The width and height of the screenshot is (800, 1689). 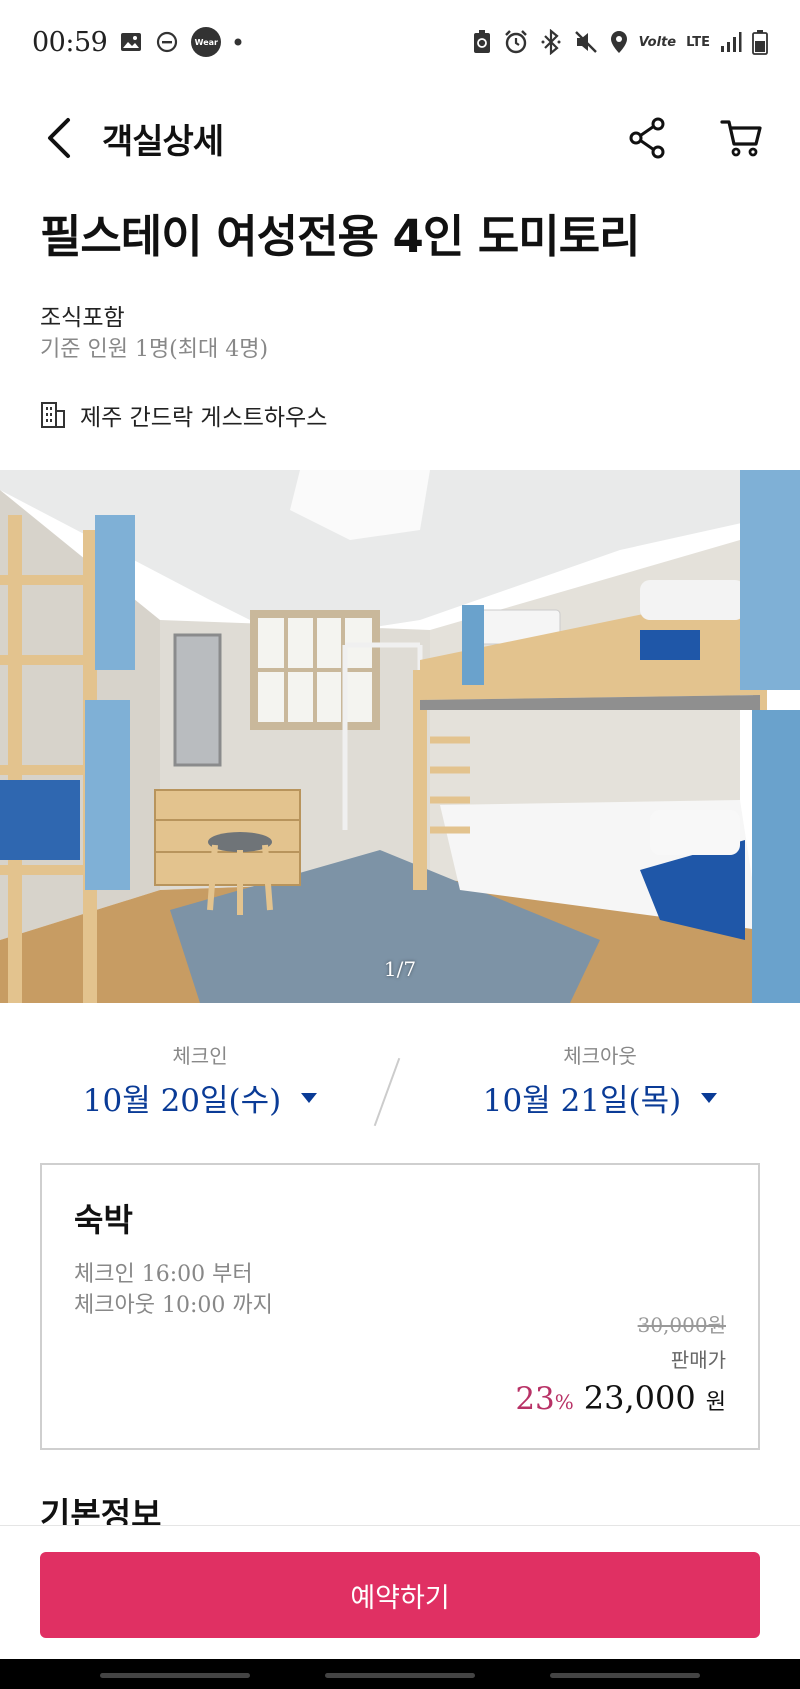 I want to click on alarm-icon, so click(x=516, y=42).